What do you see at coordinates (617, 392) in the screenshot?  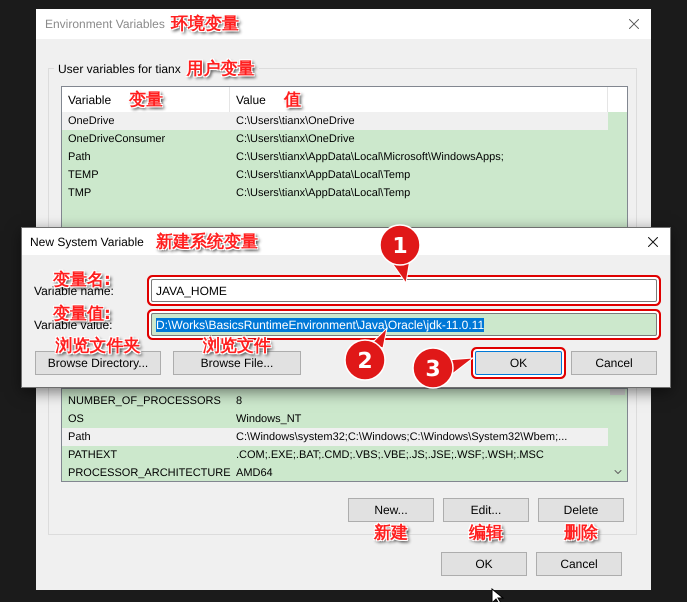 I see `scrollbar-thumb` at bounding box center [617, 392].